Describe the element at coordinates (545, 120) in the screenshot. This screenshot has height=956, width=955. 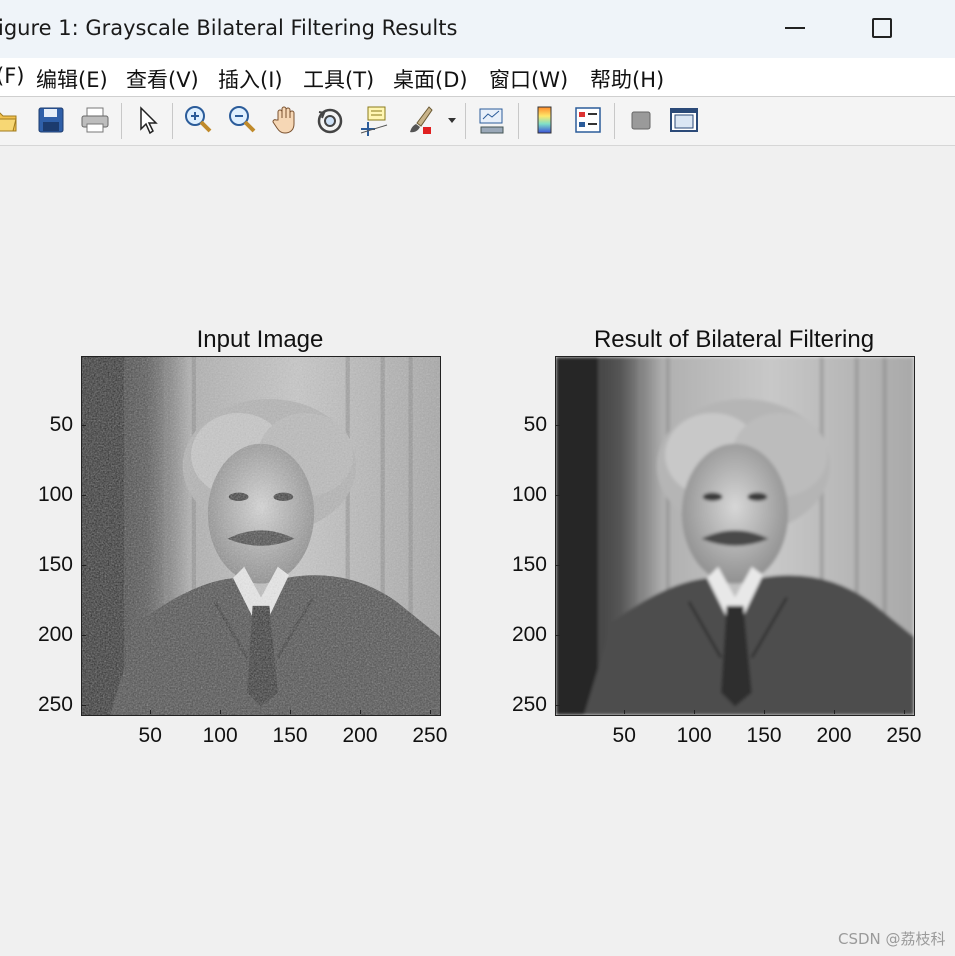
I see `colorbar-icon` at that location.